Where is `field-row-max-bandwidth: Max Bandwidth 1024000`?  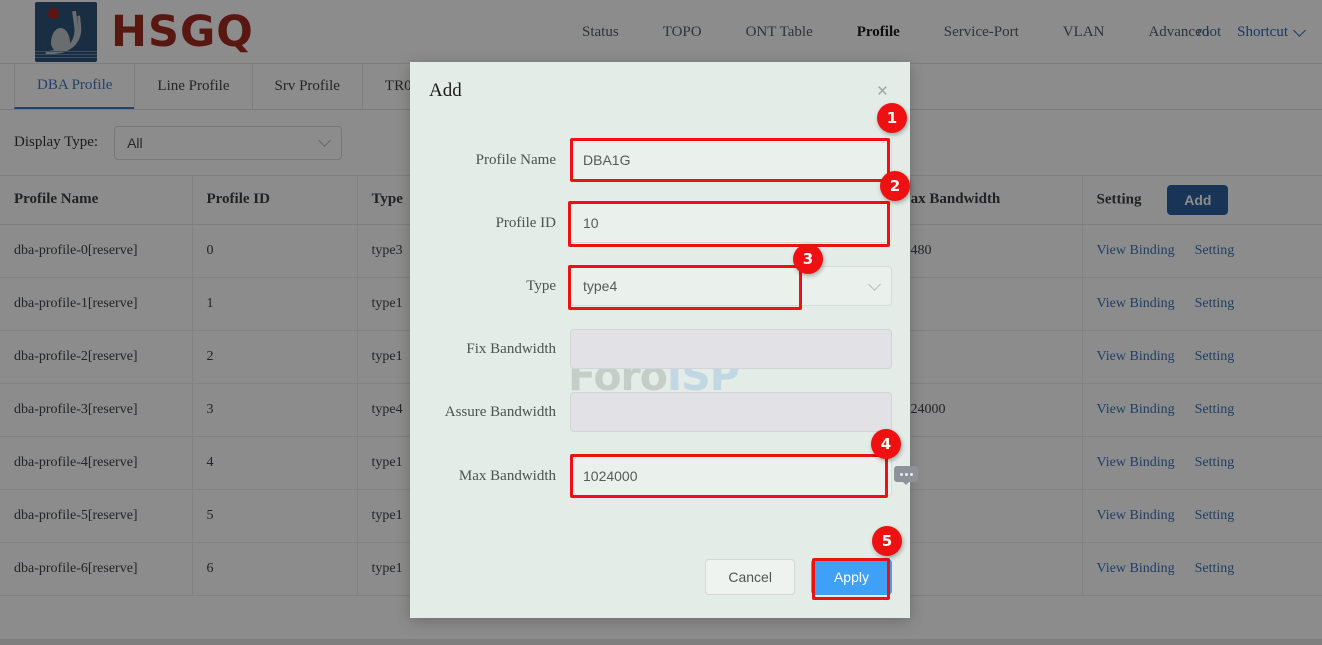 field-row-max-bandwidth: Max Bandwidth 1024000 is located at coordinates (660, 476).